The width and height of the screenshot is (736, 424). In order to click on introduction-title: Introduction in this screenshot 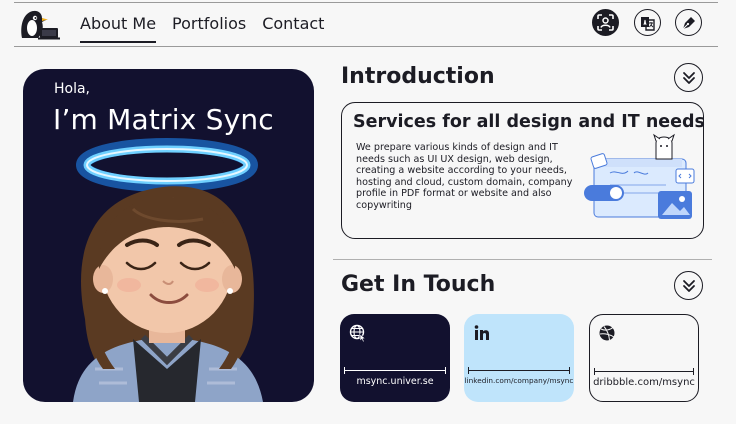, I will do `click(418, 76)`.